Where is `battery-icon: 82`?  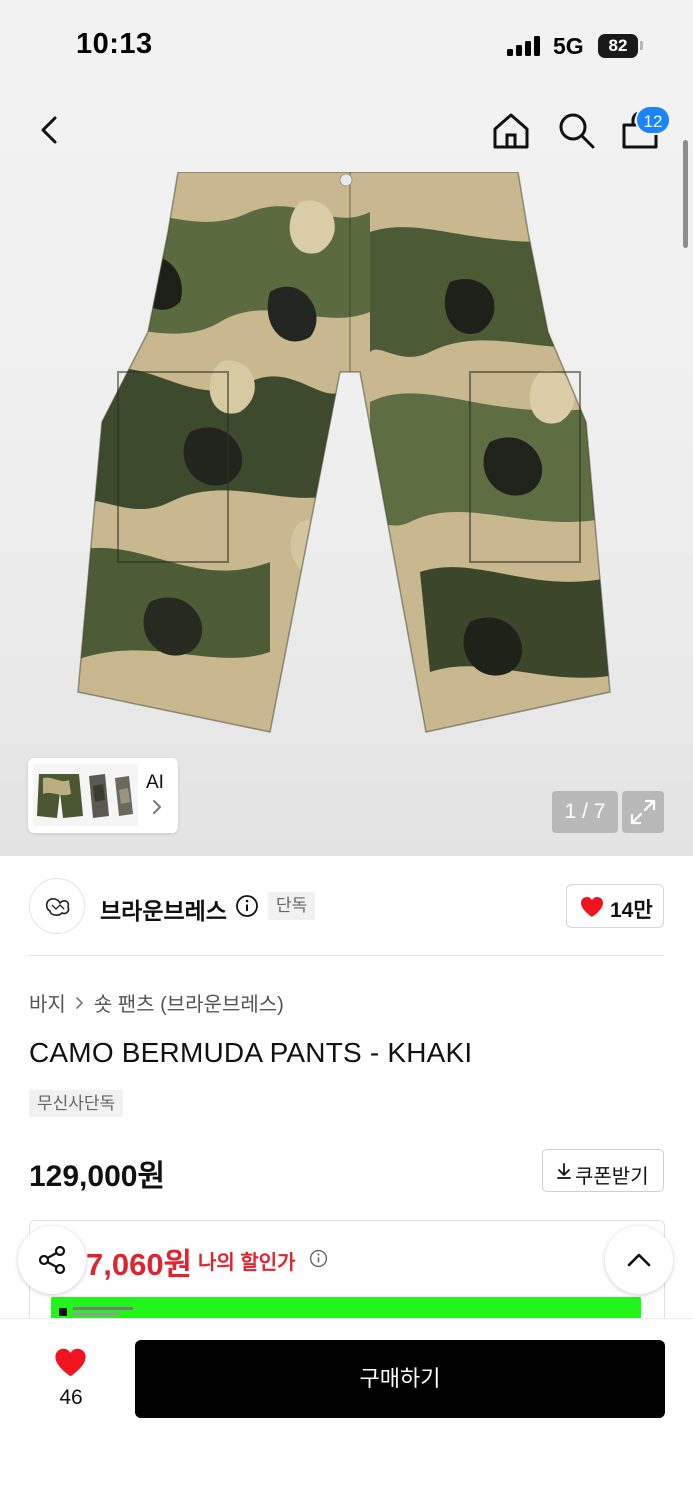
battery-icon: 82 is located at coordinates (618, 46).